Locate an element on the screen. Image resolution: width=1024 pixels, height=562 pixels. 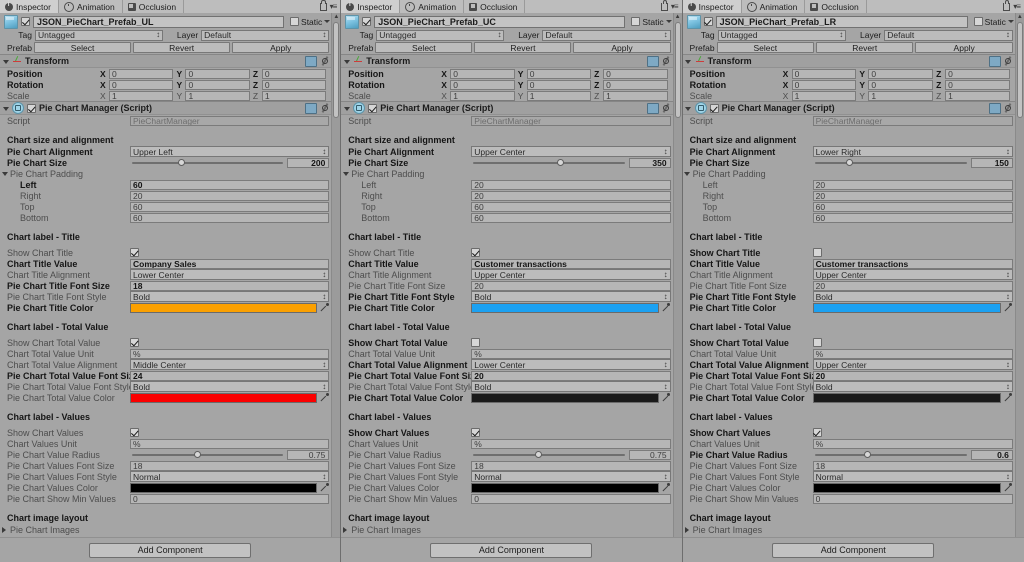
piechart-manager-enabled-checkbox is located at coordinates (31, 108).